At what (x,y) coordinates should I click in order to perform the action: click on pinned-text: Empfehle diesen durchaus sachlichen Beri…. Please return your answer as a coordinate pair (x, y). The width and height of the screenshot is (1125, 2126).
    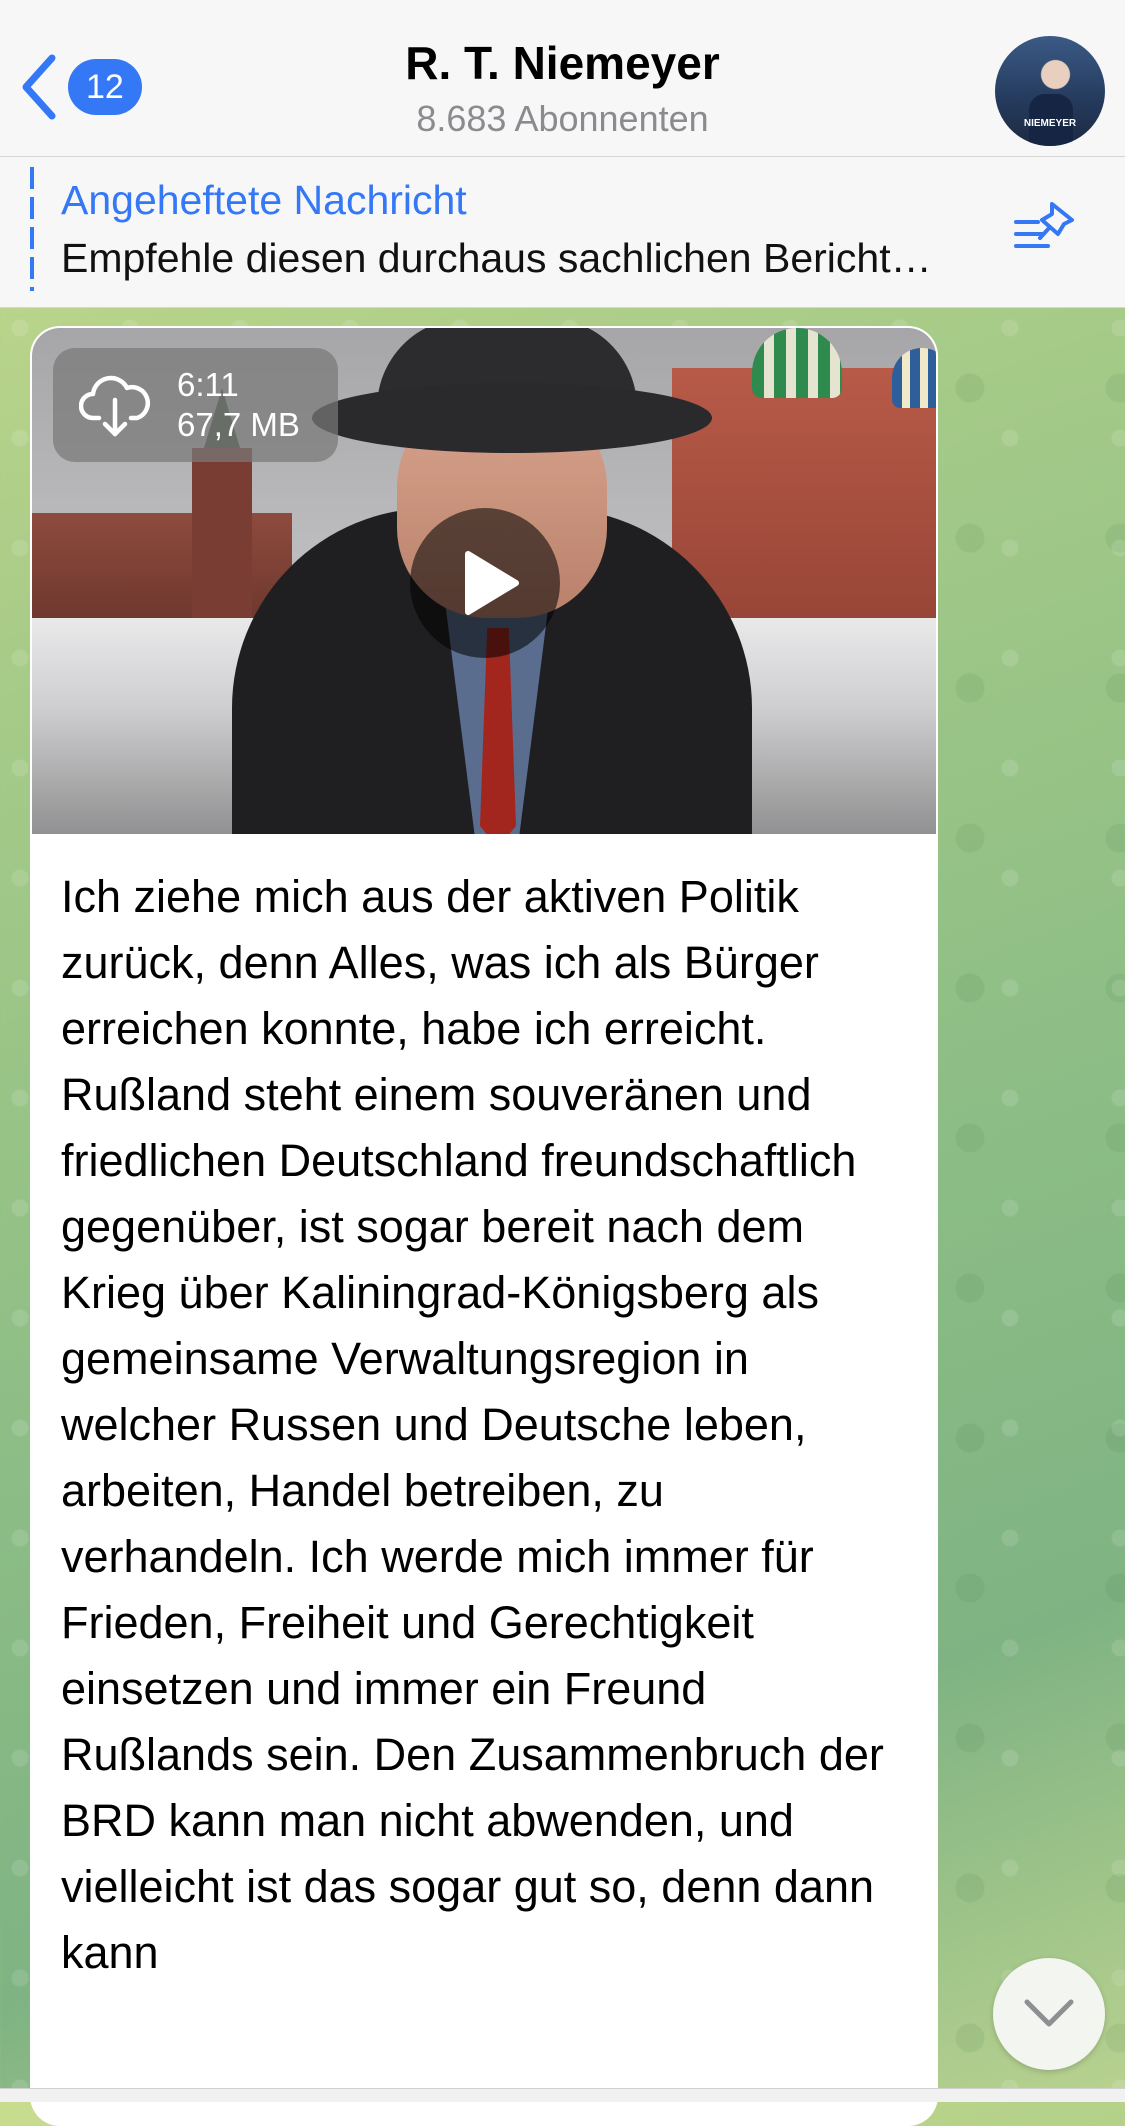
    Looking at the image, I should click on (496, 258).